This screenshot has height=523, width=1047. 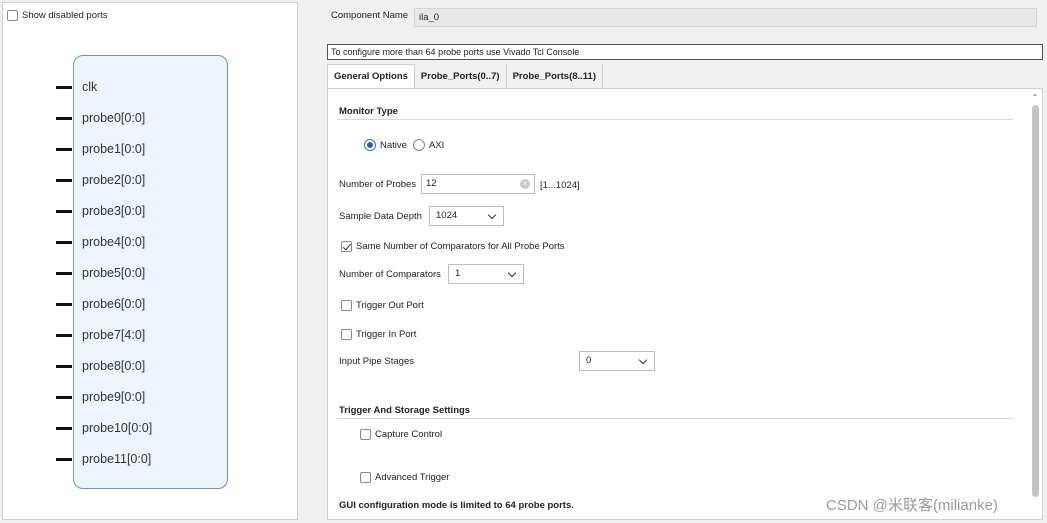 I want to click on pipe-stages-select: 0, so click(x=617, y=361).